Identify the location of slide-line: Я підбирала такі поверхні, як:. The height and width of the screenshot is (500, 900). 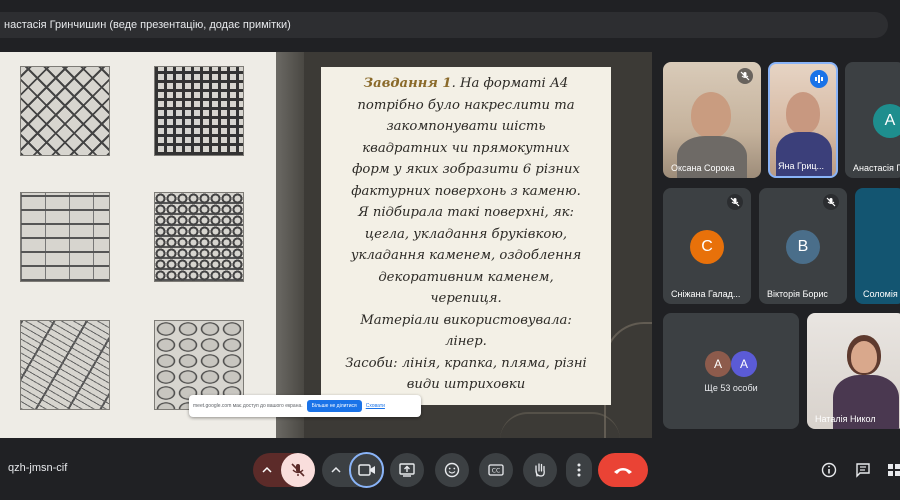
(466, 212).